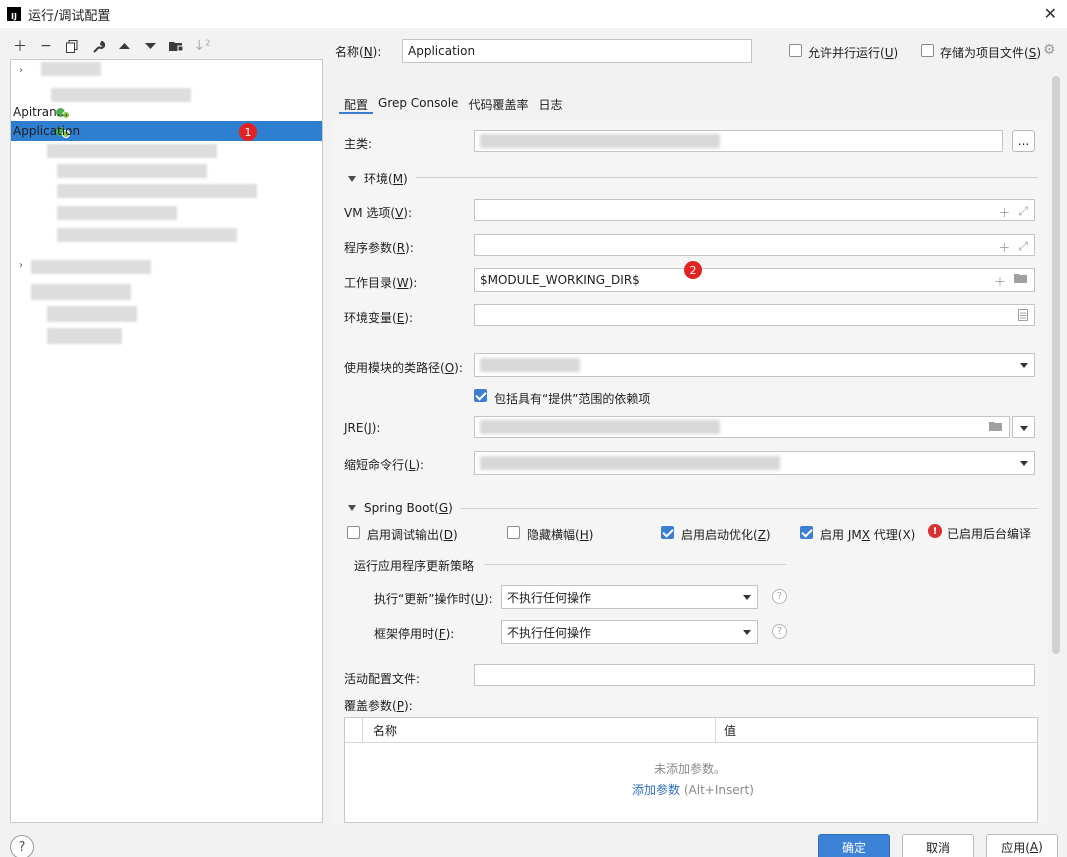 The height and width of the screenshot is (857, 1067). What do you see at coordinates (533, 14) in the screenshot?
I see `window-titlebar: IJ 运行/调试配置 ✕` at bounding box center [533, 14].